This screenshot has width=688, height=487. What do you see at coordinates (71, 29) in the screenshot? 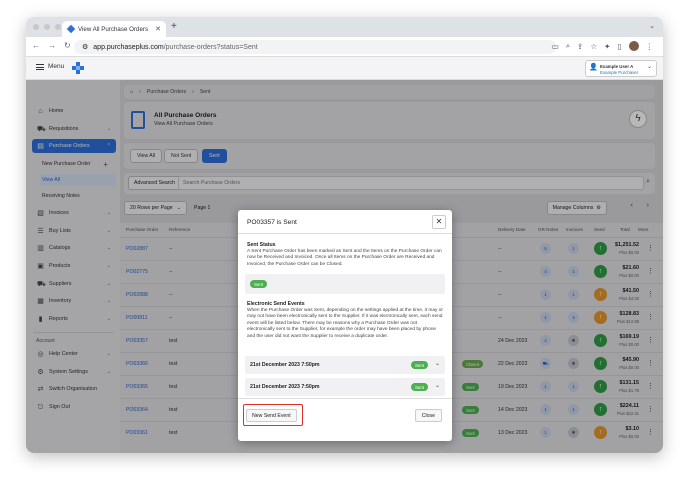
I see `favicon-icon` at bounding box center [71, 29].